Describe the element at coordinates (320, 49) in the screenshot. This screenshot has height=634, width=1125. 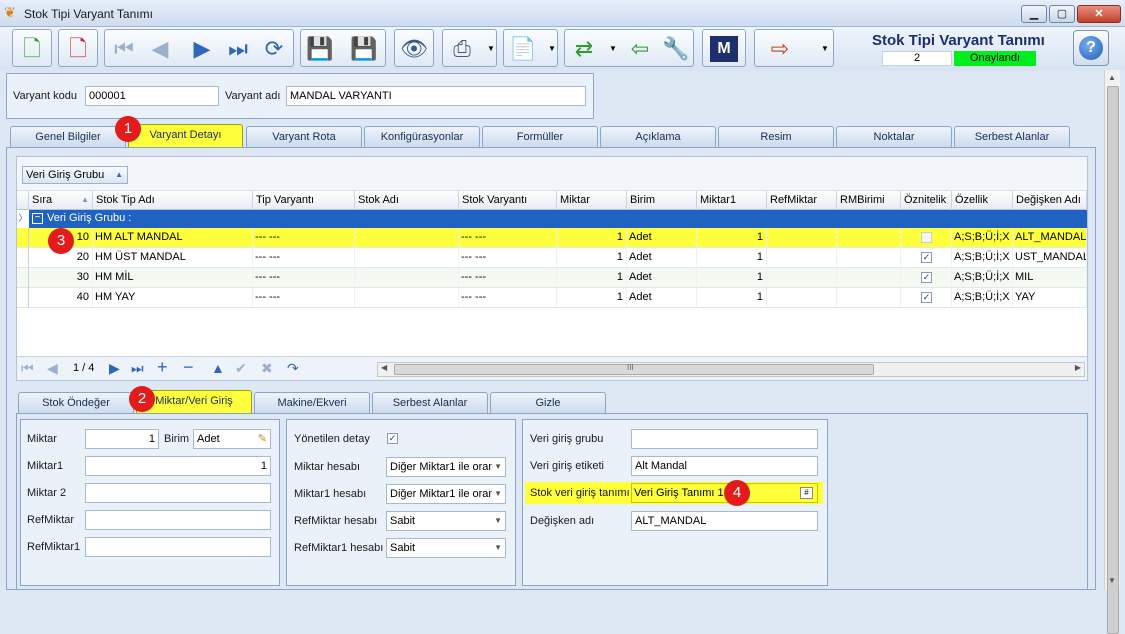
I see `save-icon: 💾` at that location.